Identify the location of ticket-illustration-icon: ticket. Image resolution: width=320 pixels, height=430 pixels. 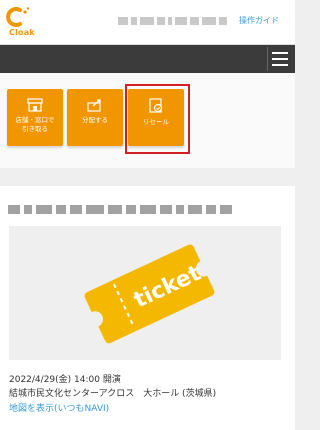
(149, 294).